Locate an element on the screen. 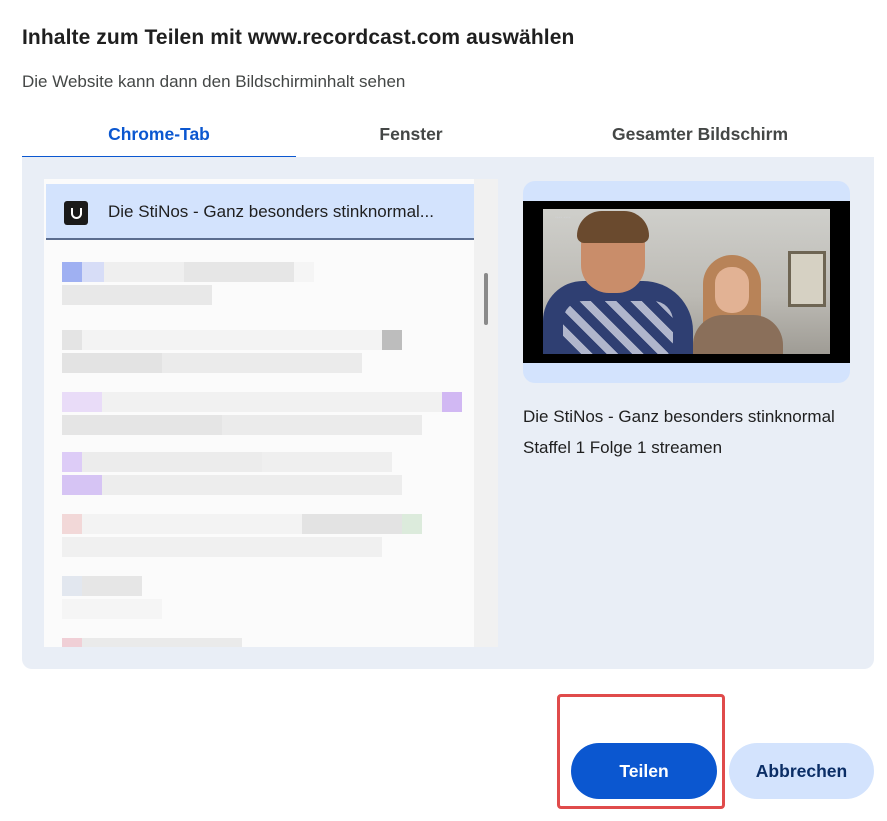  preview-frame: ▪▪▪▪ ▪▪▪▪ is located at coordinates (686, 282).